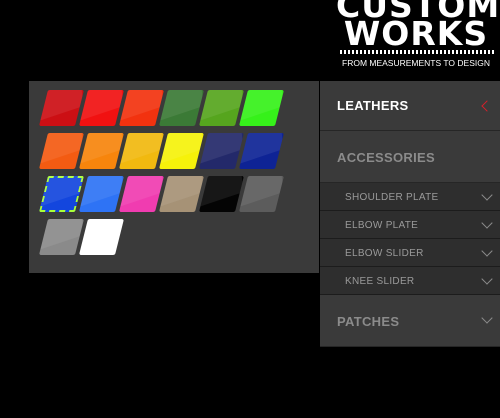  What do you see at coordinates (416, 33) in the screenshot?
I see `logo-line2: WORKS` at bounding box center [416, 33].